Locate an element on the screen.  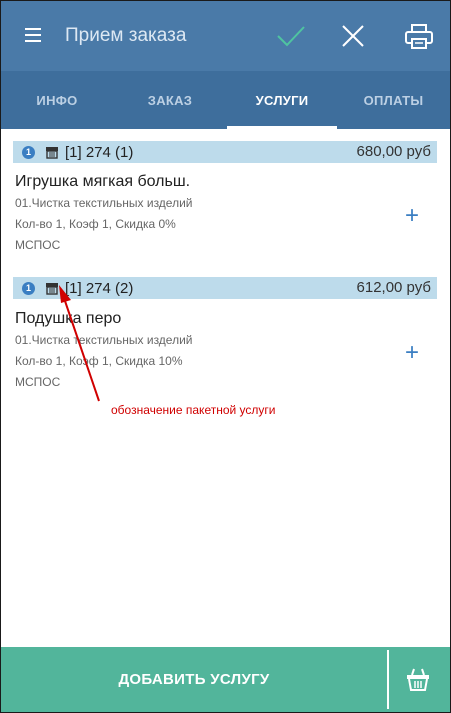
service-details: Кол-во 1, Коэф 1, Скидка 10% is located at coordinates (99, 361).